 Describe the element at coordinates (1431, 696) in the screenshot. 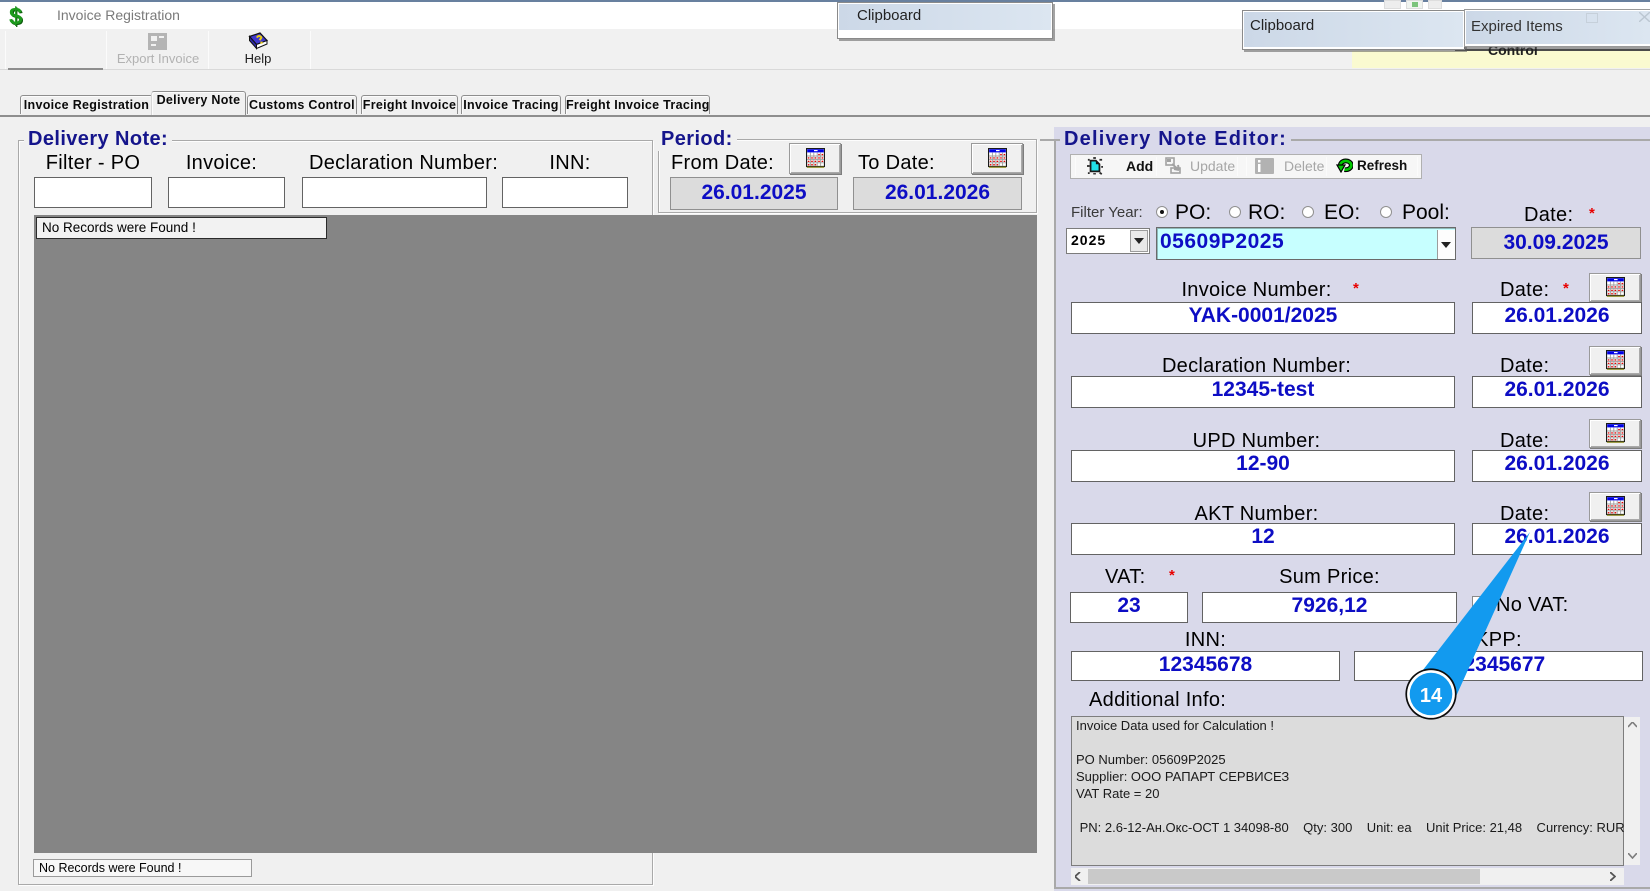

I see `svg-text: 14` at that location.